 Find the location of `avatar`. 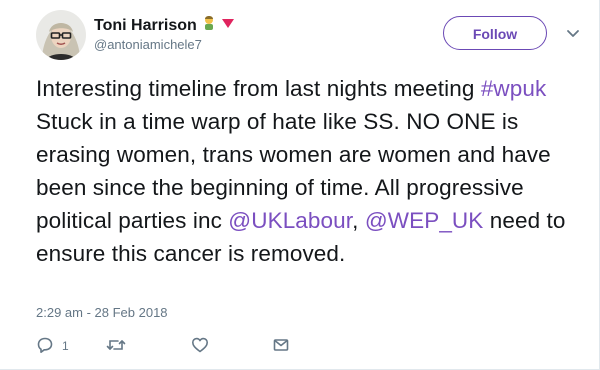

avatar is located at coordinates (61, 35).